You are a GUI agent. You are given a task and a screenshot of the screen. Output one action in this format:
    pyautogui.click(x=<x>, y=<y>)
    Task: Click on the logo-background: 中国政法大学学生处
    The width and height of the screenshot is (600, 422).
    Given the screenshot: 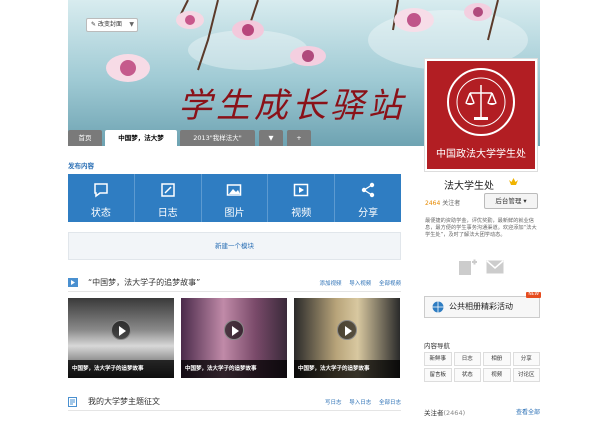 What is the action you would take?
    pyautogui.click(x=481, y=115)
    